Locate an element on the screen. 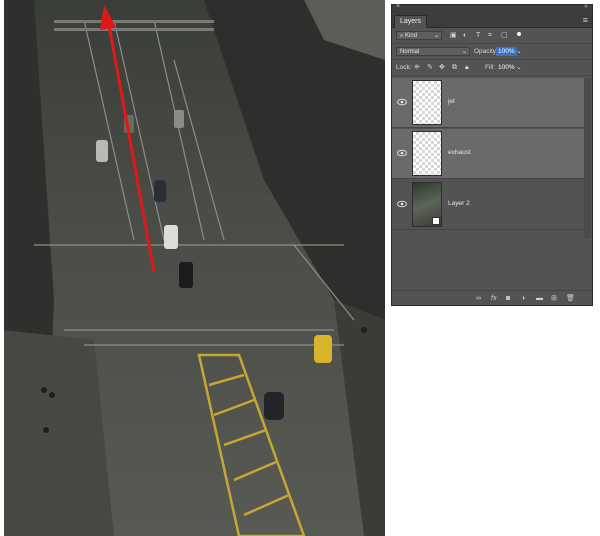 The image size is (600, 536). lock-label: Lock: is located at coordinates (404, 67).